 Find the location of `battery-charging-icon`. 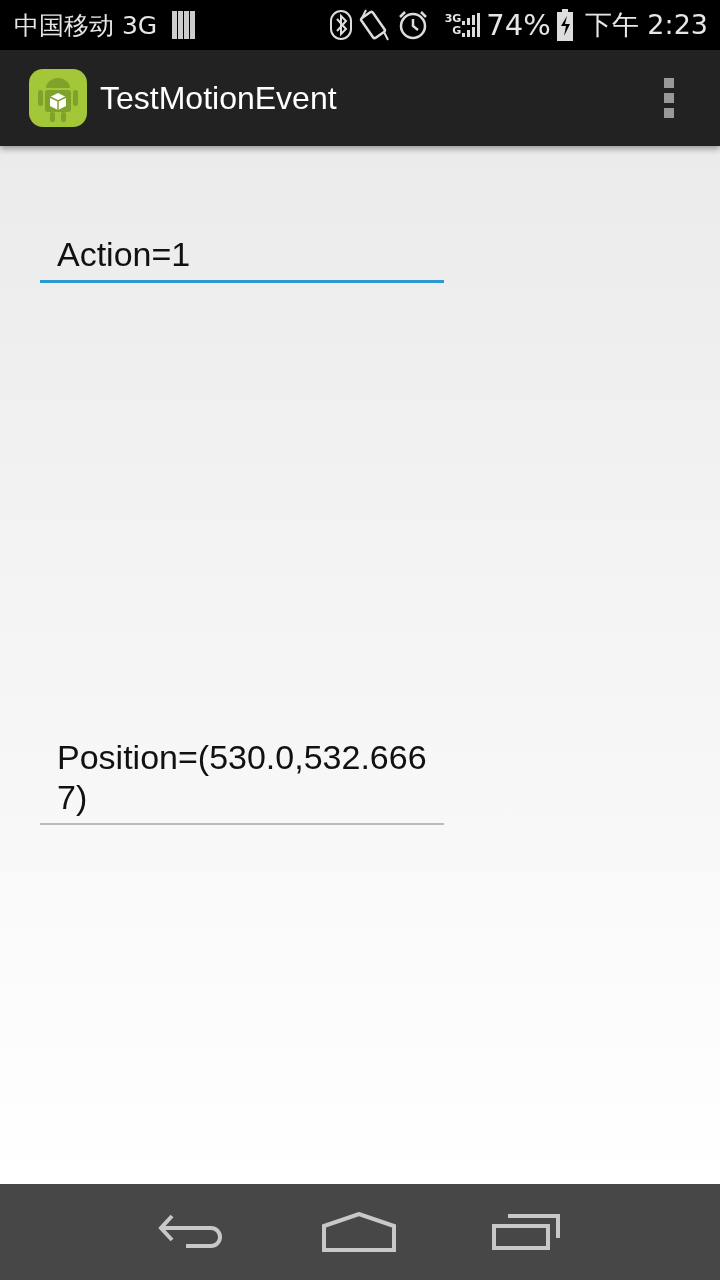

battery-charging-icon is located at coordinates (564, 25).